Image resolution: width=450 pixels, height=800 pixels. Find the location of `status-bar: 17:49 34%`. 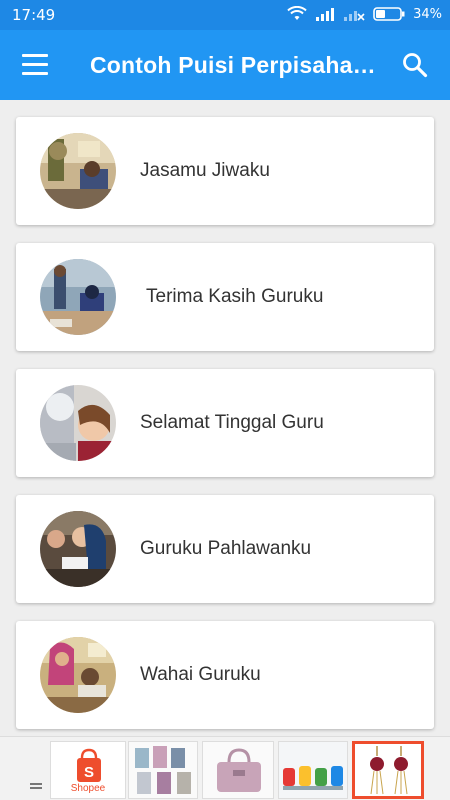

status-bar: 17:49 34% is located at coordinates (225, 15).